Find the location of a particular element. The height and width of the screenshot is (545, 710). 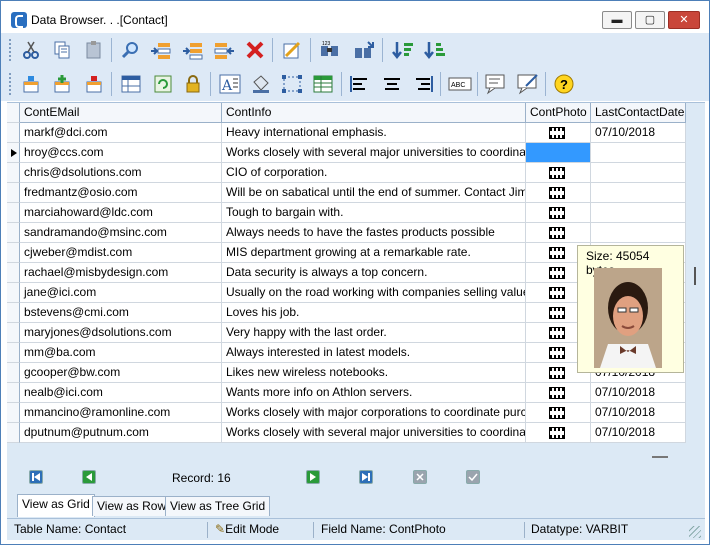

font-icon: A is located at coordinates (230, 84).